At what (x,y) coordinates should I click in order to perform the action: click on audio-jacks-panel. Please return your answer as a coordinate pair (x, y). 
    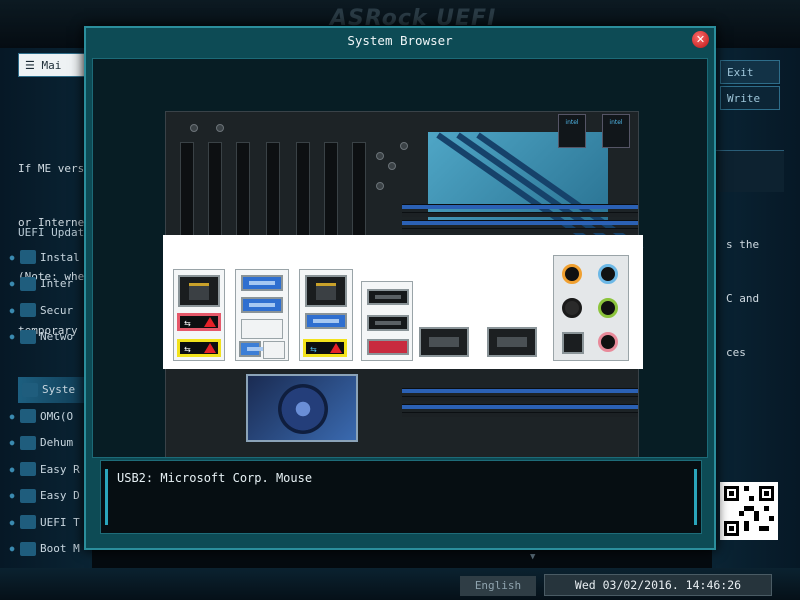
    Looking at the image, I should click on (591, 308).